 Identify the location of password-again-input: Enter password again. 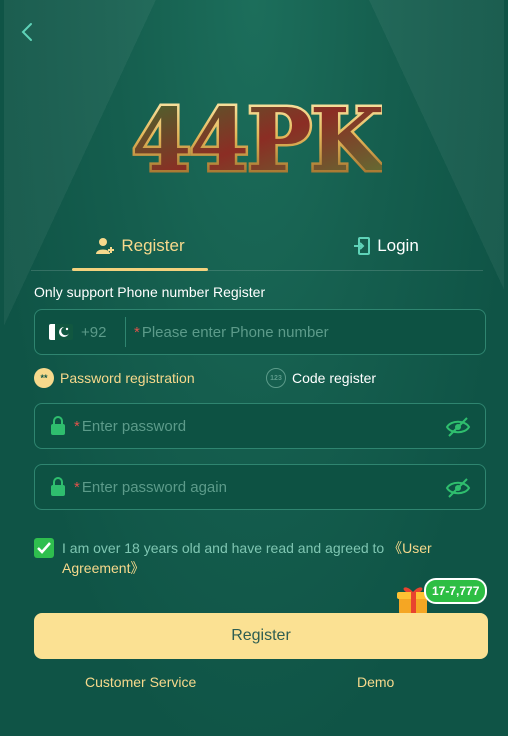
(154, 487).